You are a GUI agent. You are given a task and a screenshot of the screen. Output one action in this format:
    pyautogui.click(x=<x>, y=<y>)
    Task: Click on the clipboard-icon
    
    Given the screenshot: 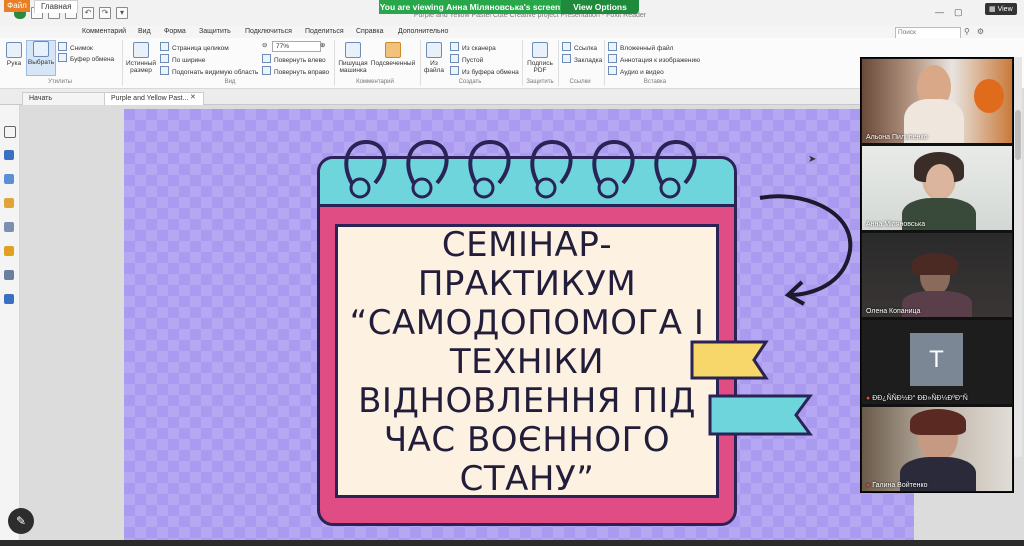 What is the action you would take?
    pyautogui.click(x=62, y=57)
    